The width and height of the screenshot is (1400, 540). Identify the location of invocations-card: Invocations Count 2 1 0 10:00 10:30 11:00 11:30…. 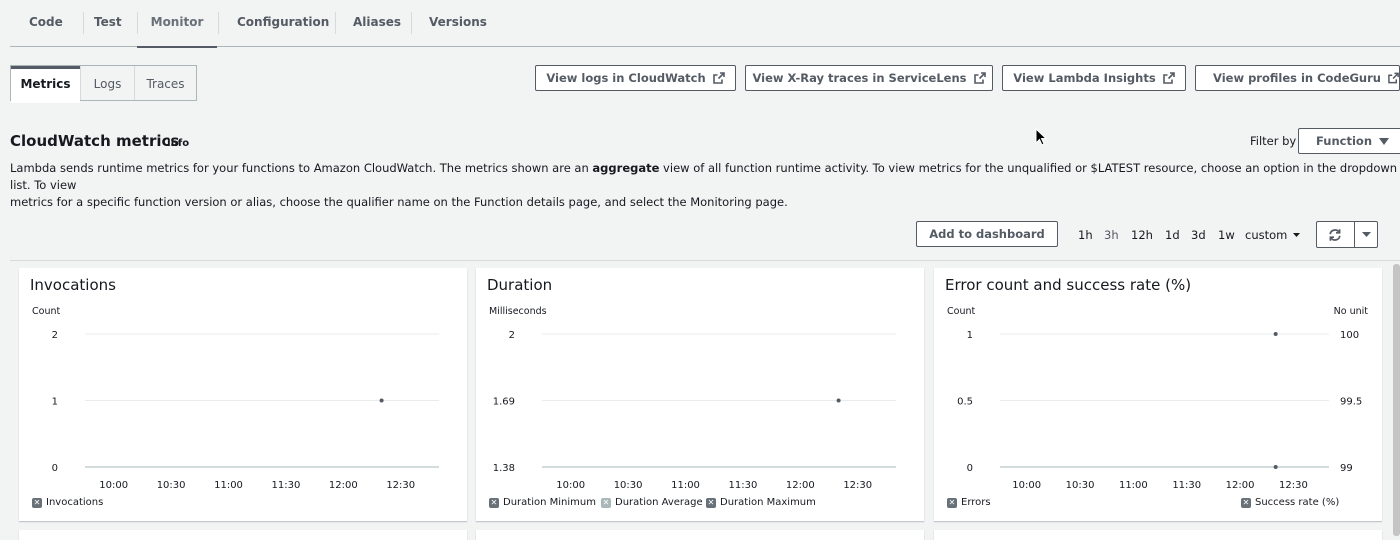
(243, 394).